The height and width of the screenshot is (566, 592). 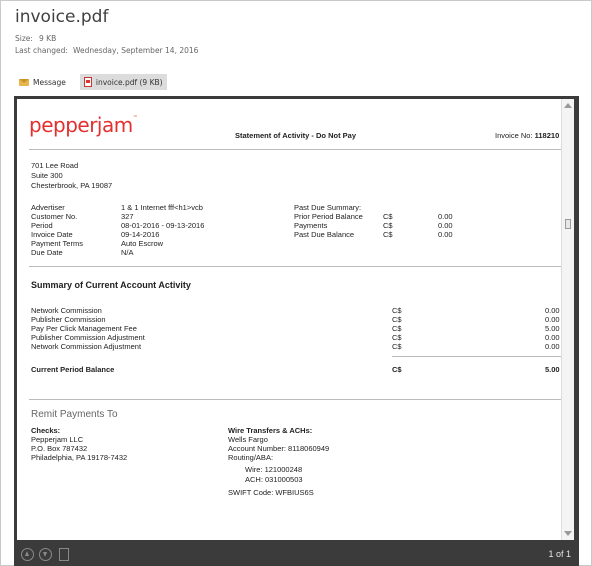 What do you see at coordinates (270, 430) in the screenshot?
I see `wire-title: Wire Transfers & ACHs:` at bounding box center [270, 430].